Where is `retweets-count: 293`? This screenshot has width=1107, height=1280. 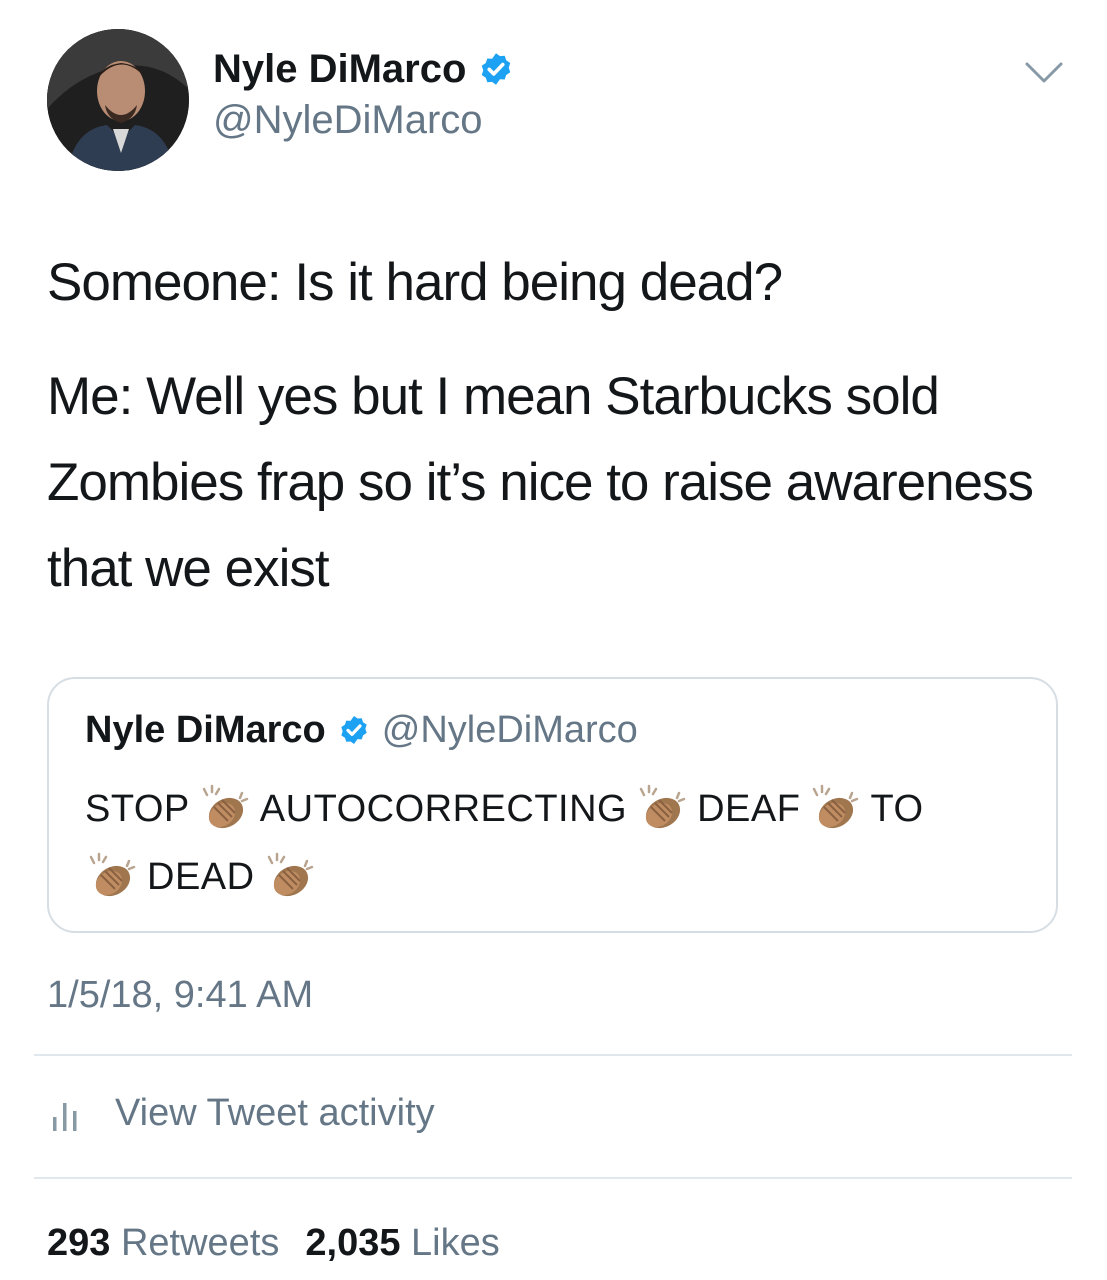
retweets-count: 293 is located at coordinates (79, 1243).